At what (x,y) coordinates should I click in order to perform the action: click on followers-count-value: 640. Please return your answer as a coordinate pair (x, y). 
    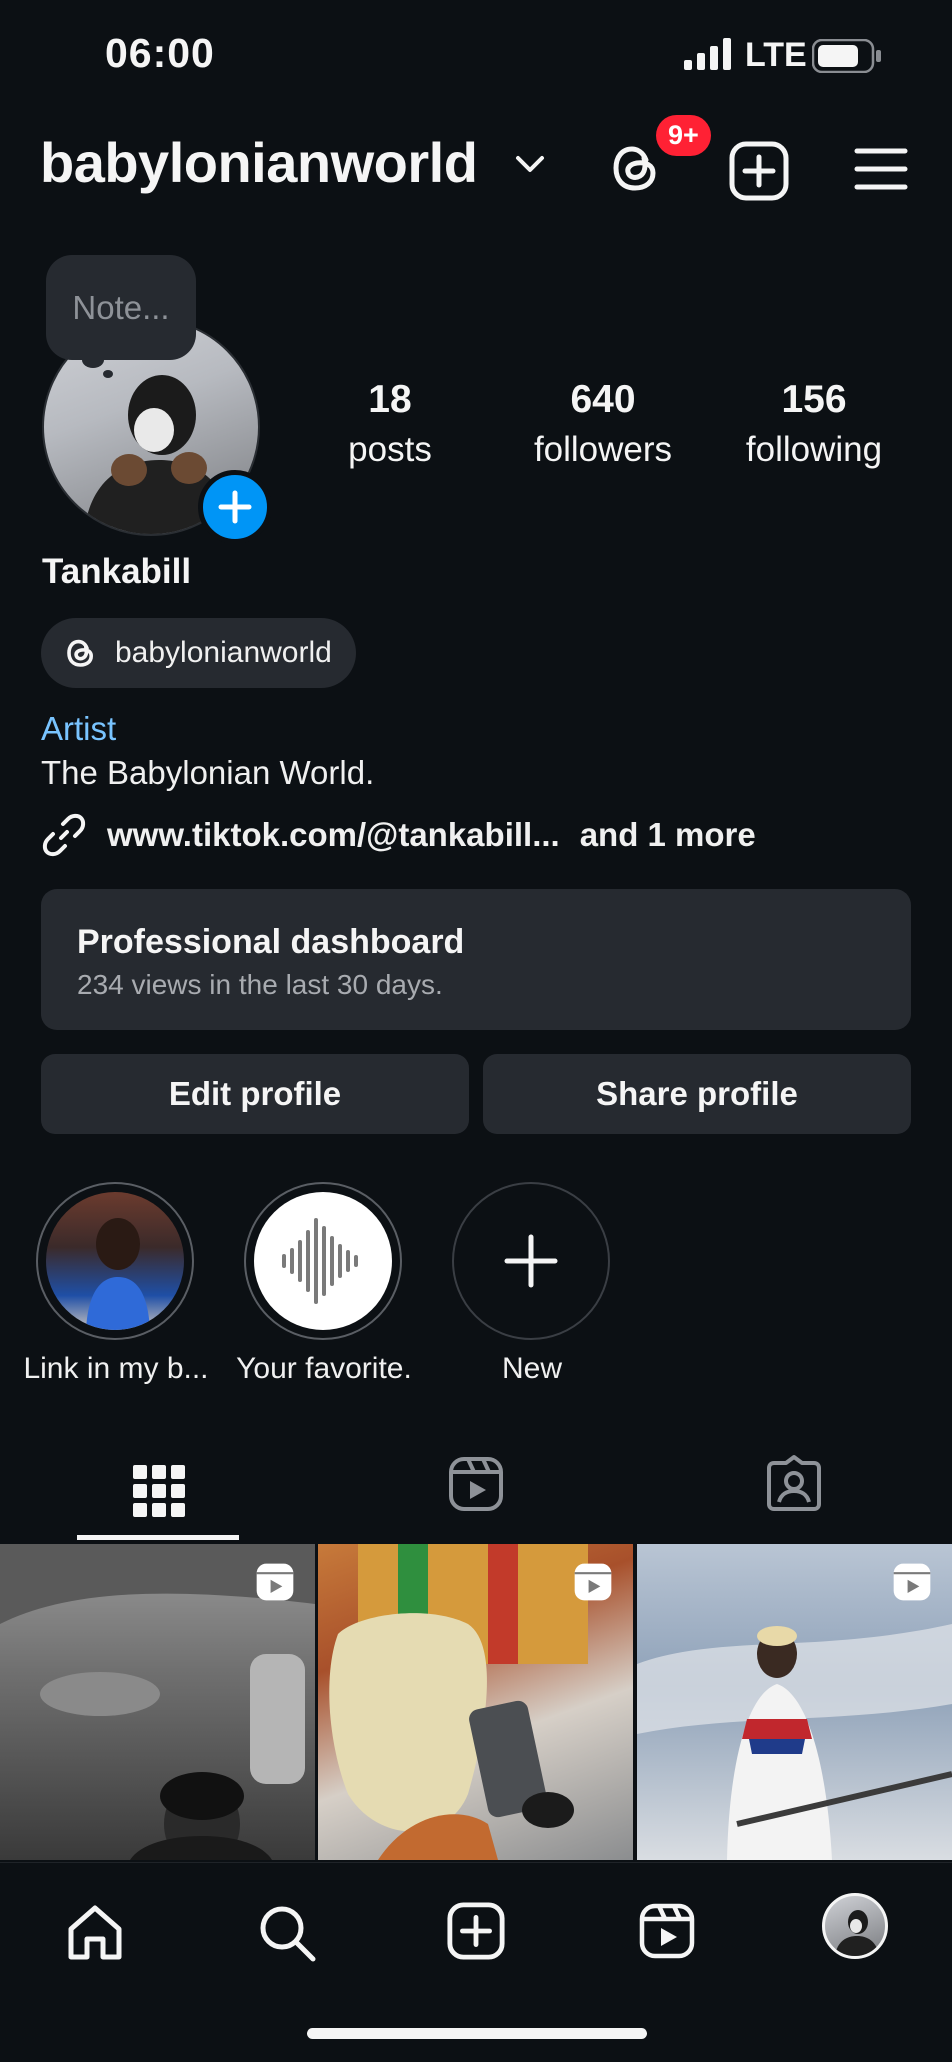
    Looking at the image, I should click on (603, 399).